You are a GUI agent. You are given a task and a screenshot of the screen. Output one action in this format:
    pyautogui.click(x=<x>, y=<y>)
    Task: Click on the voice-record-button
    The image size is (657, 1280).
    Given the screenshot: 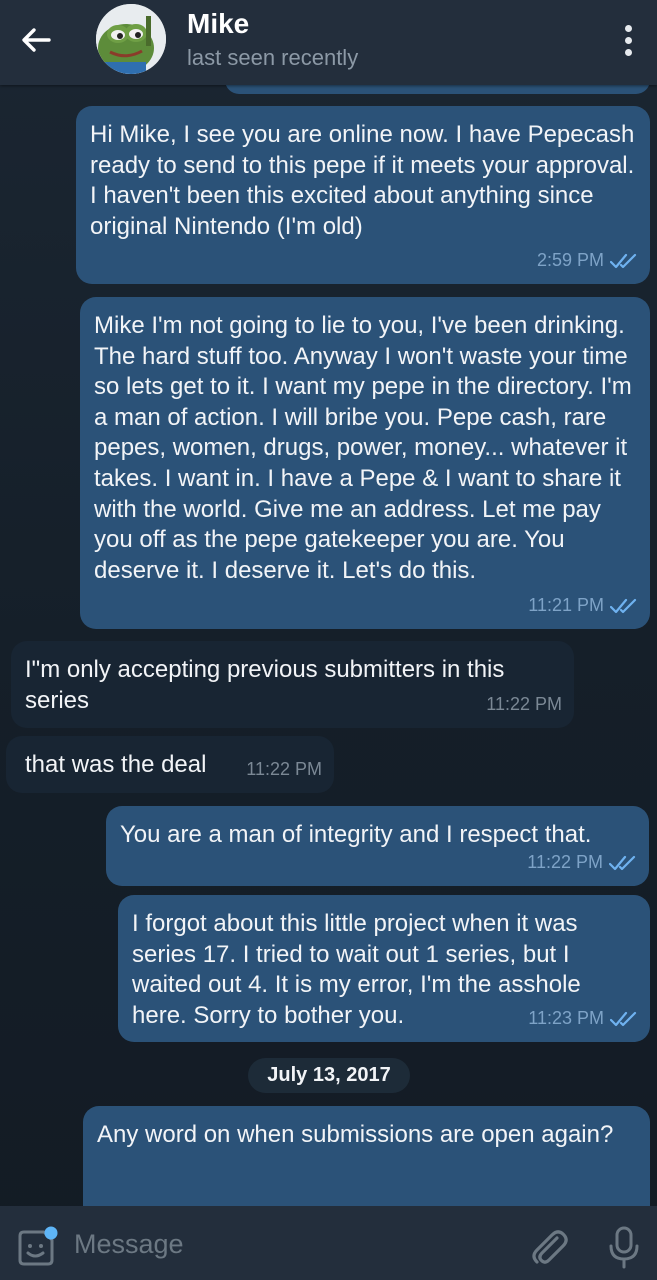 What is the action you would take?
    pyautogui.click(x=624, y=1248)
    